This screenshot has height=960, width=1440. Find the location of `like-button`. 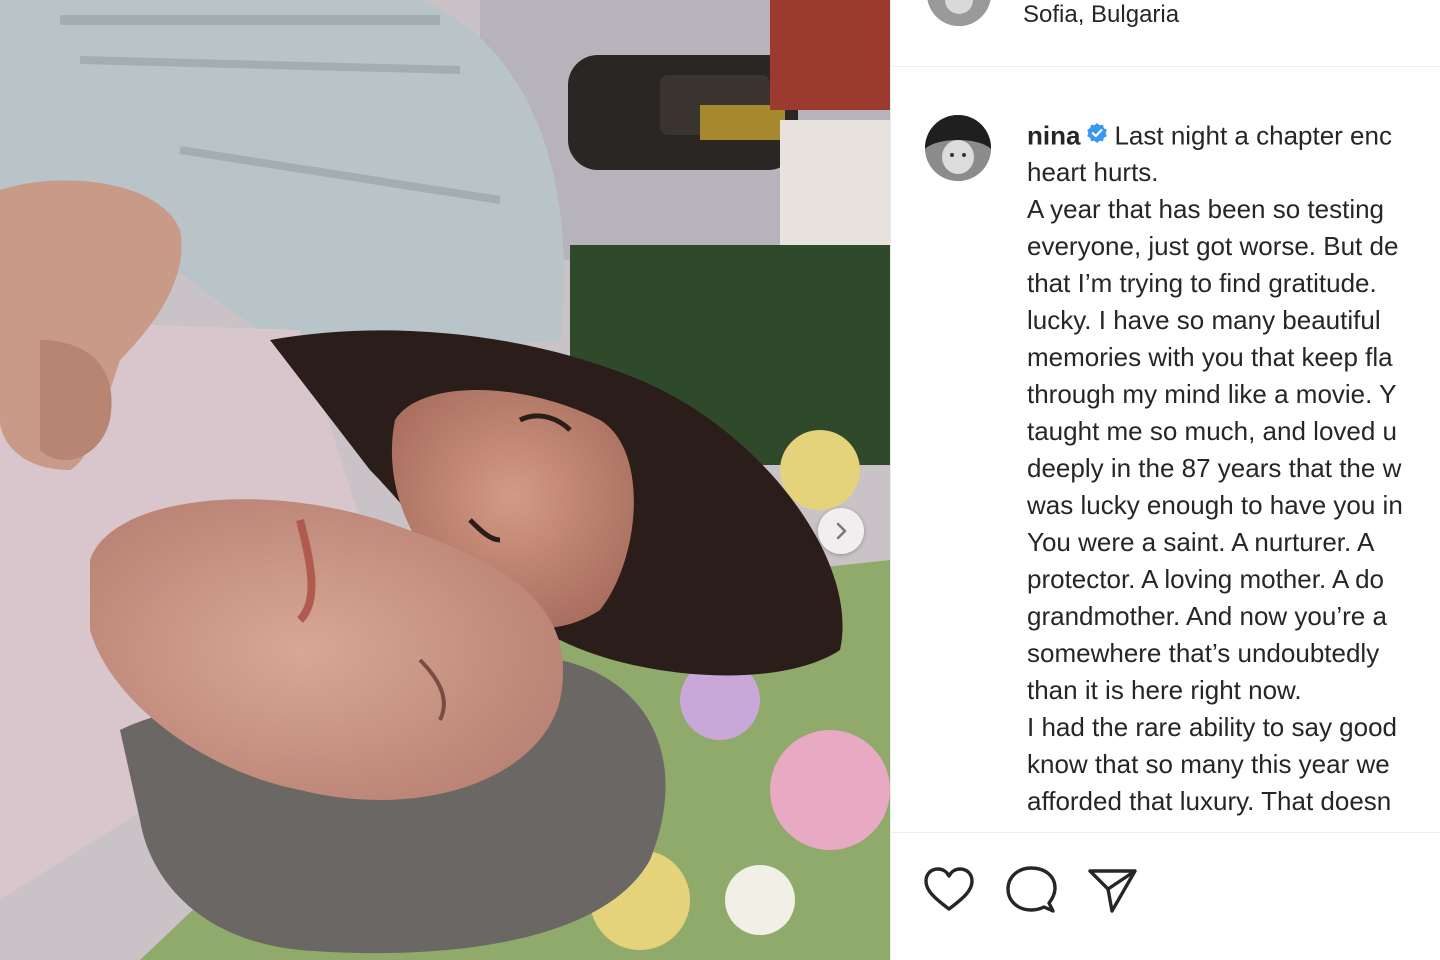

like-button is located at coordinates (949, 891).